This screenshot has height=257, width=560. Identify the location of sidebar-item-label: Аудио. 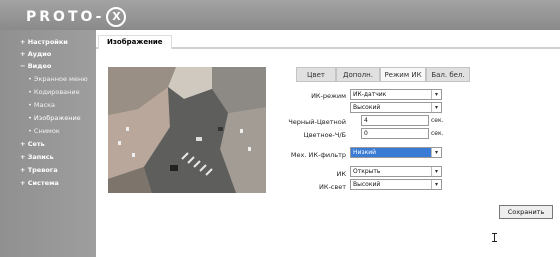
(39, 54).